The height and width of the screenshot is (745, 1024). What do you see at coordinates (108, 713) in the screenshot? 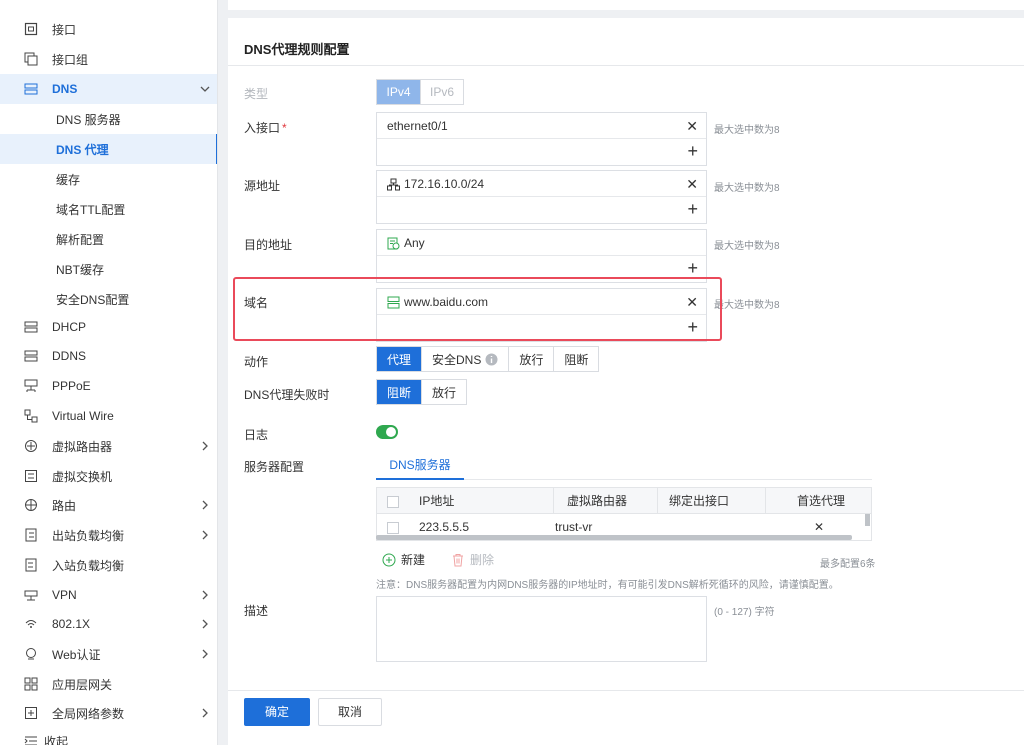
I see `sidebar-item-global-params: 全局网络参数` at bounding box center [108, 713].